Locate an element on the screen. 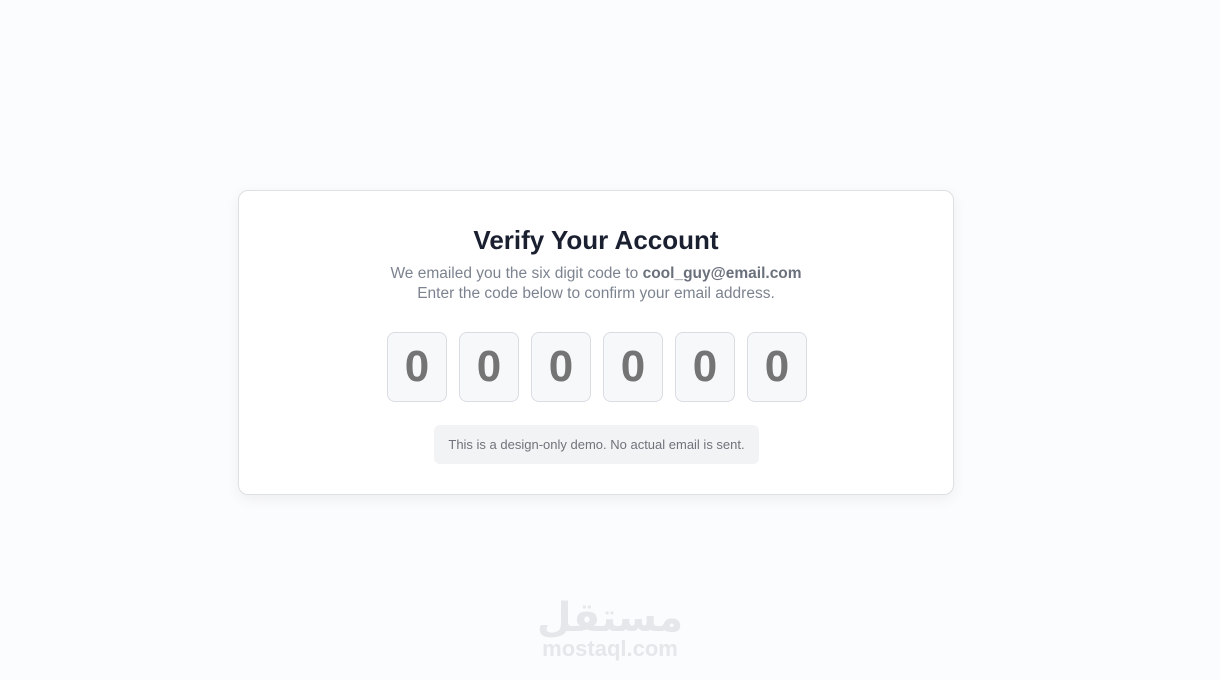 The image size is (1220, 680). code-digit-input-1: 0 is located at coordinates (417, 367).